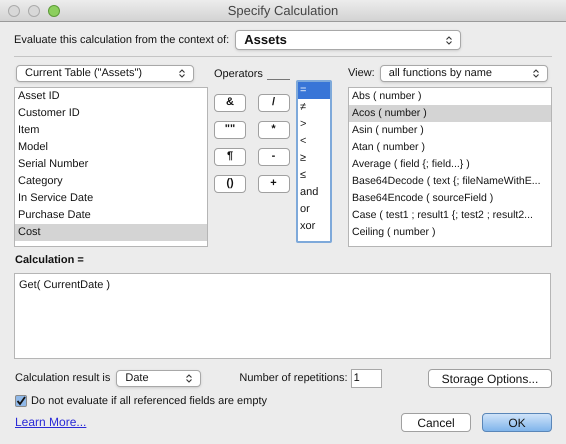 This screenshot has width=566, height=444. What do you see at coordinates (62, 378) in the screenshot?
I see `result-type-label: Calculation result is` at bounding box center [62, 378].